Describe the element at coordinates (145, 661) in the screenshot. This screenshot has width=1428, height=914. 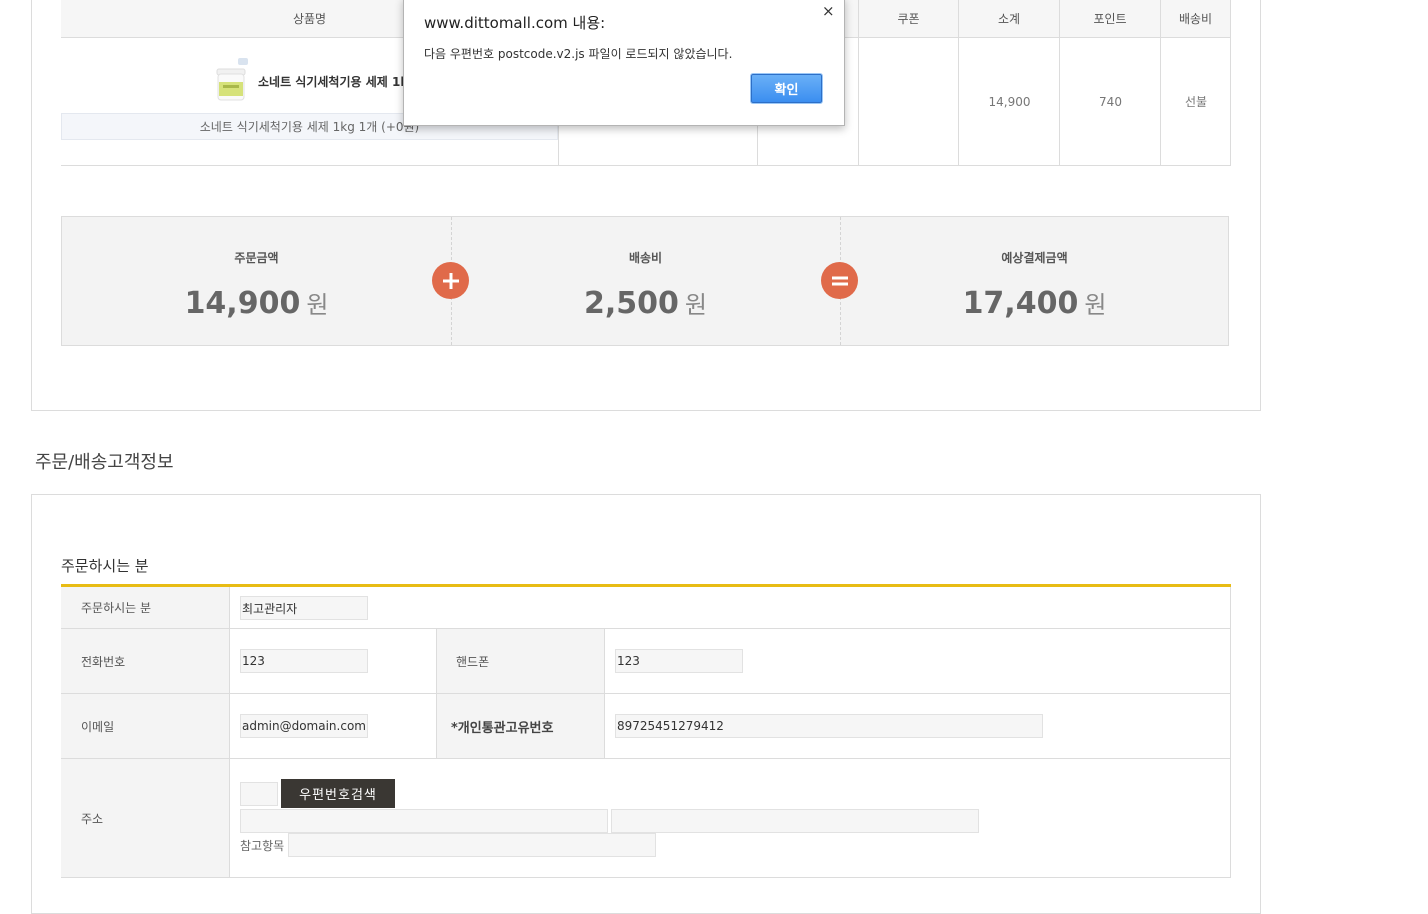
I see `label-phone: 전화번호` at that location.